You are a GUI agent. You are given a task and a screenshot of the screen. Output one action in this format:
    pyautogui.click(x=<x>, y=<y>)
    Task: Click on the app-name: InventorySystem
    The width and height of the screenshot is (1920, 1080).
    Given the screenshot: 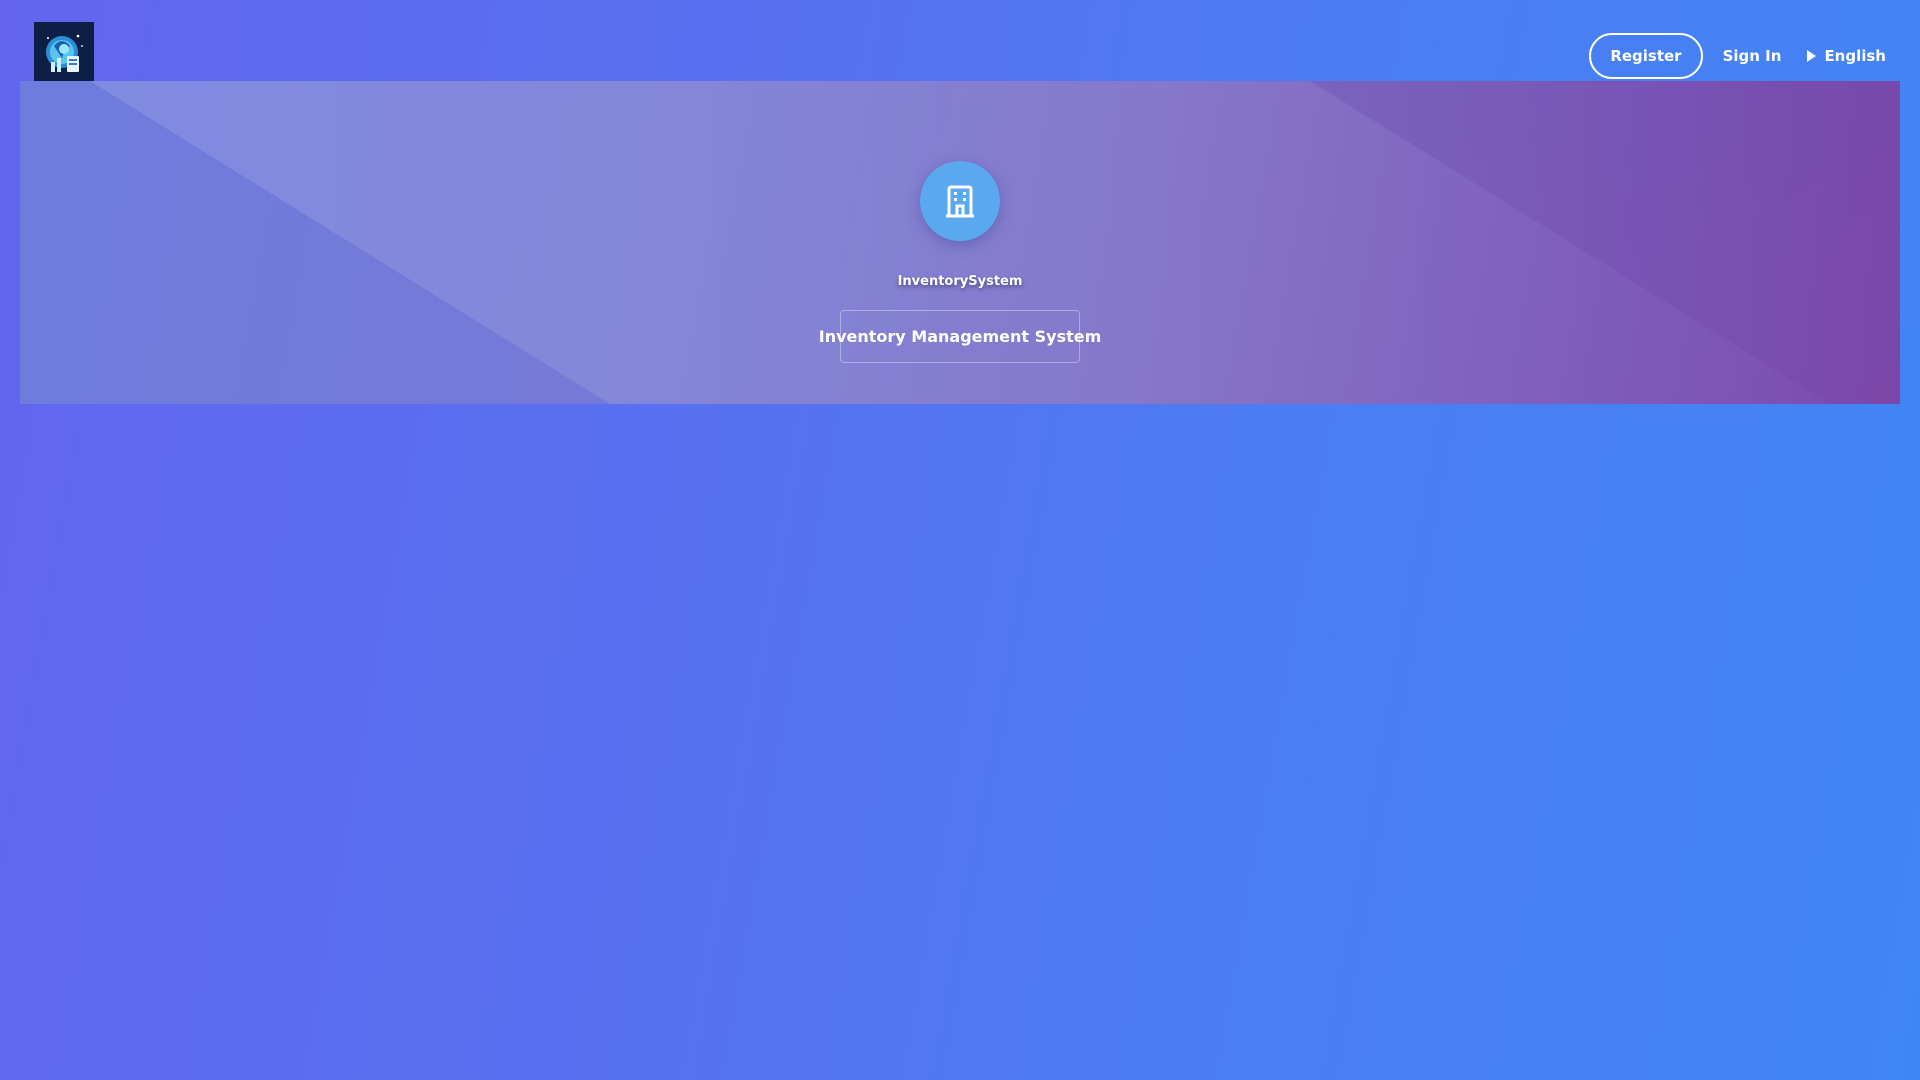 What is the action you would take?
    pyautogui.click(x=960, y=281)
    